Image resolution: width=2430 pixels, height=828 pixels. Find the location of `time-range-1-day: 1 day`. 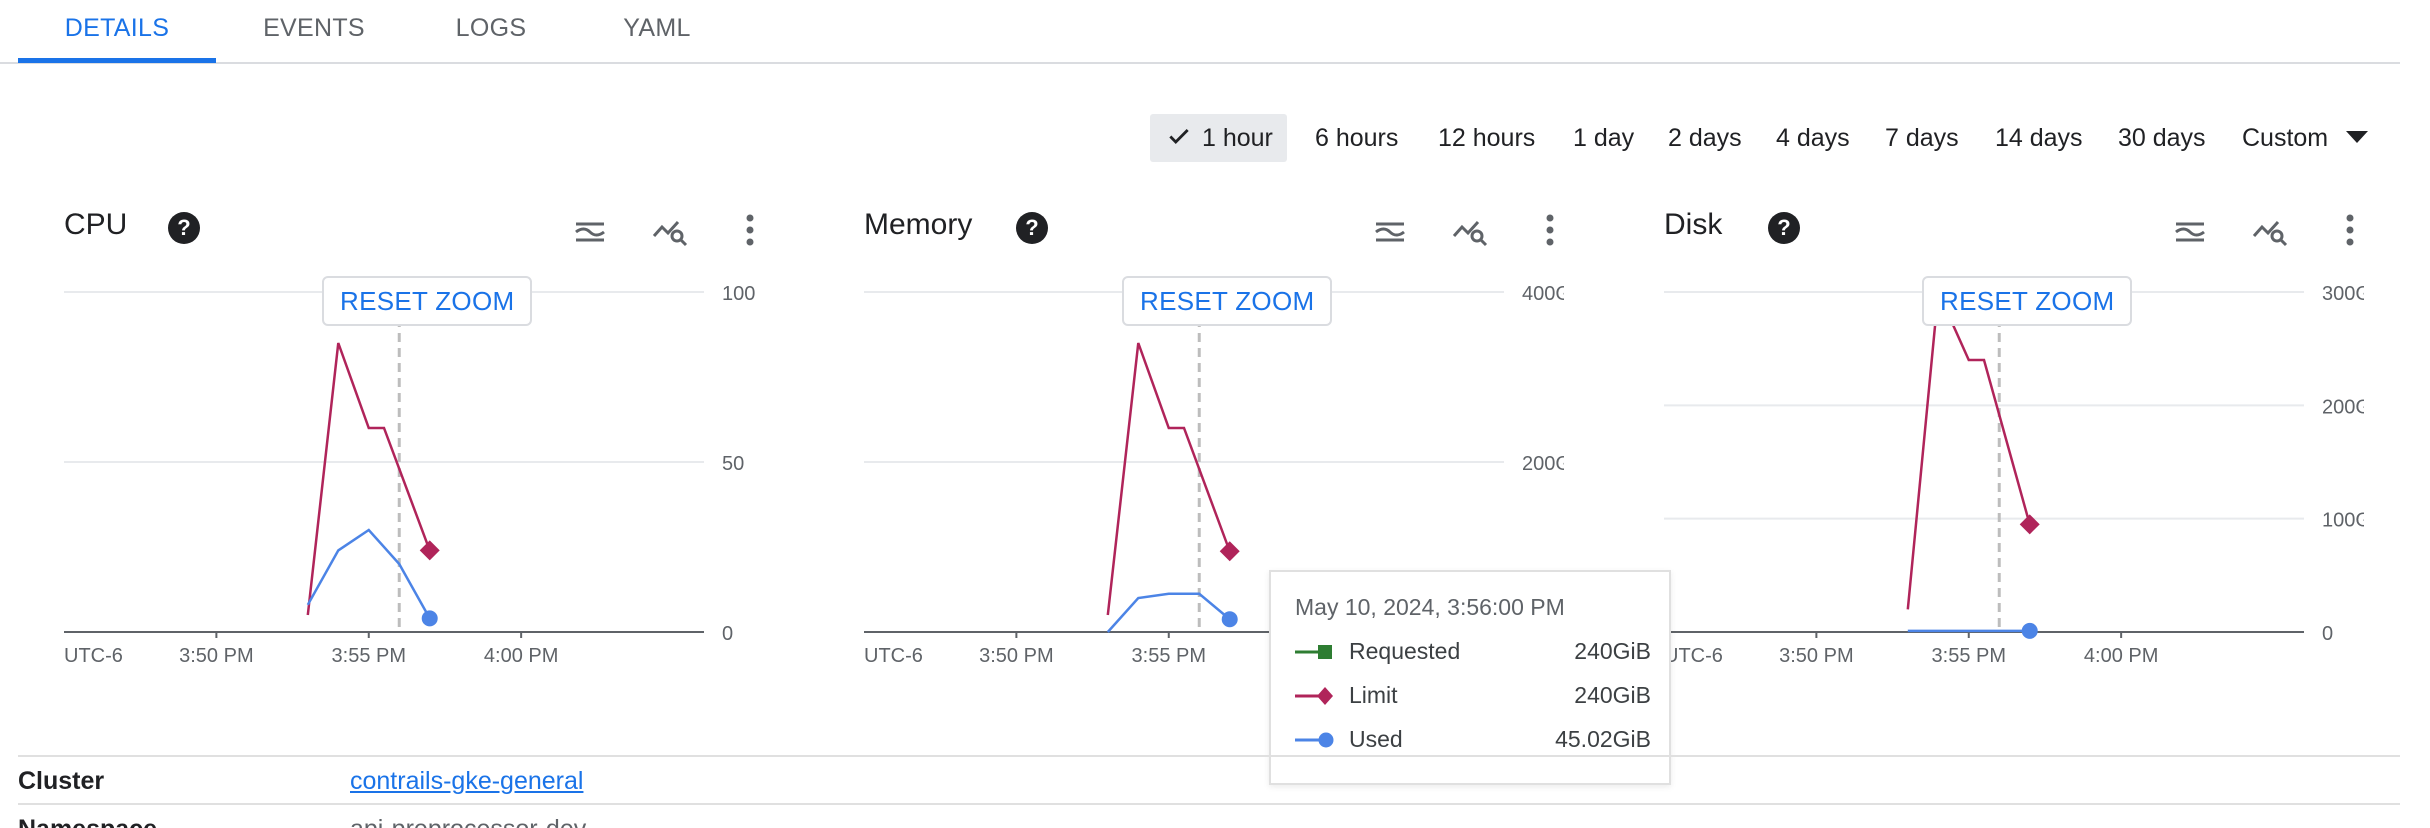

time-range-1-day: 1 day is located at coordinates (1603, 138).